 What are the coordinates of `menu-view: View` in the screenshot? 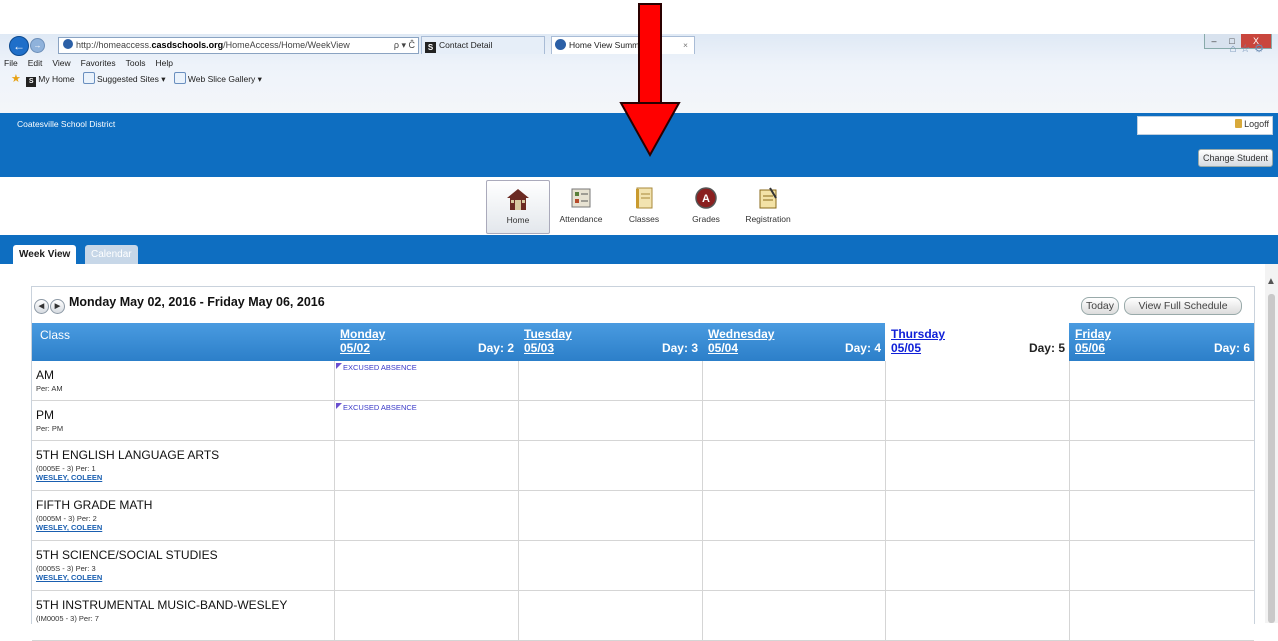 It's located at (61, 63).